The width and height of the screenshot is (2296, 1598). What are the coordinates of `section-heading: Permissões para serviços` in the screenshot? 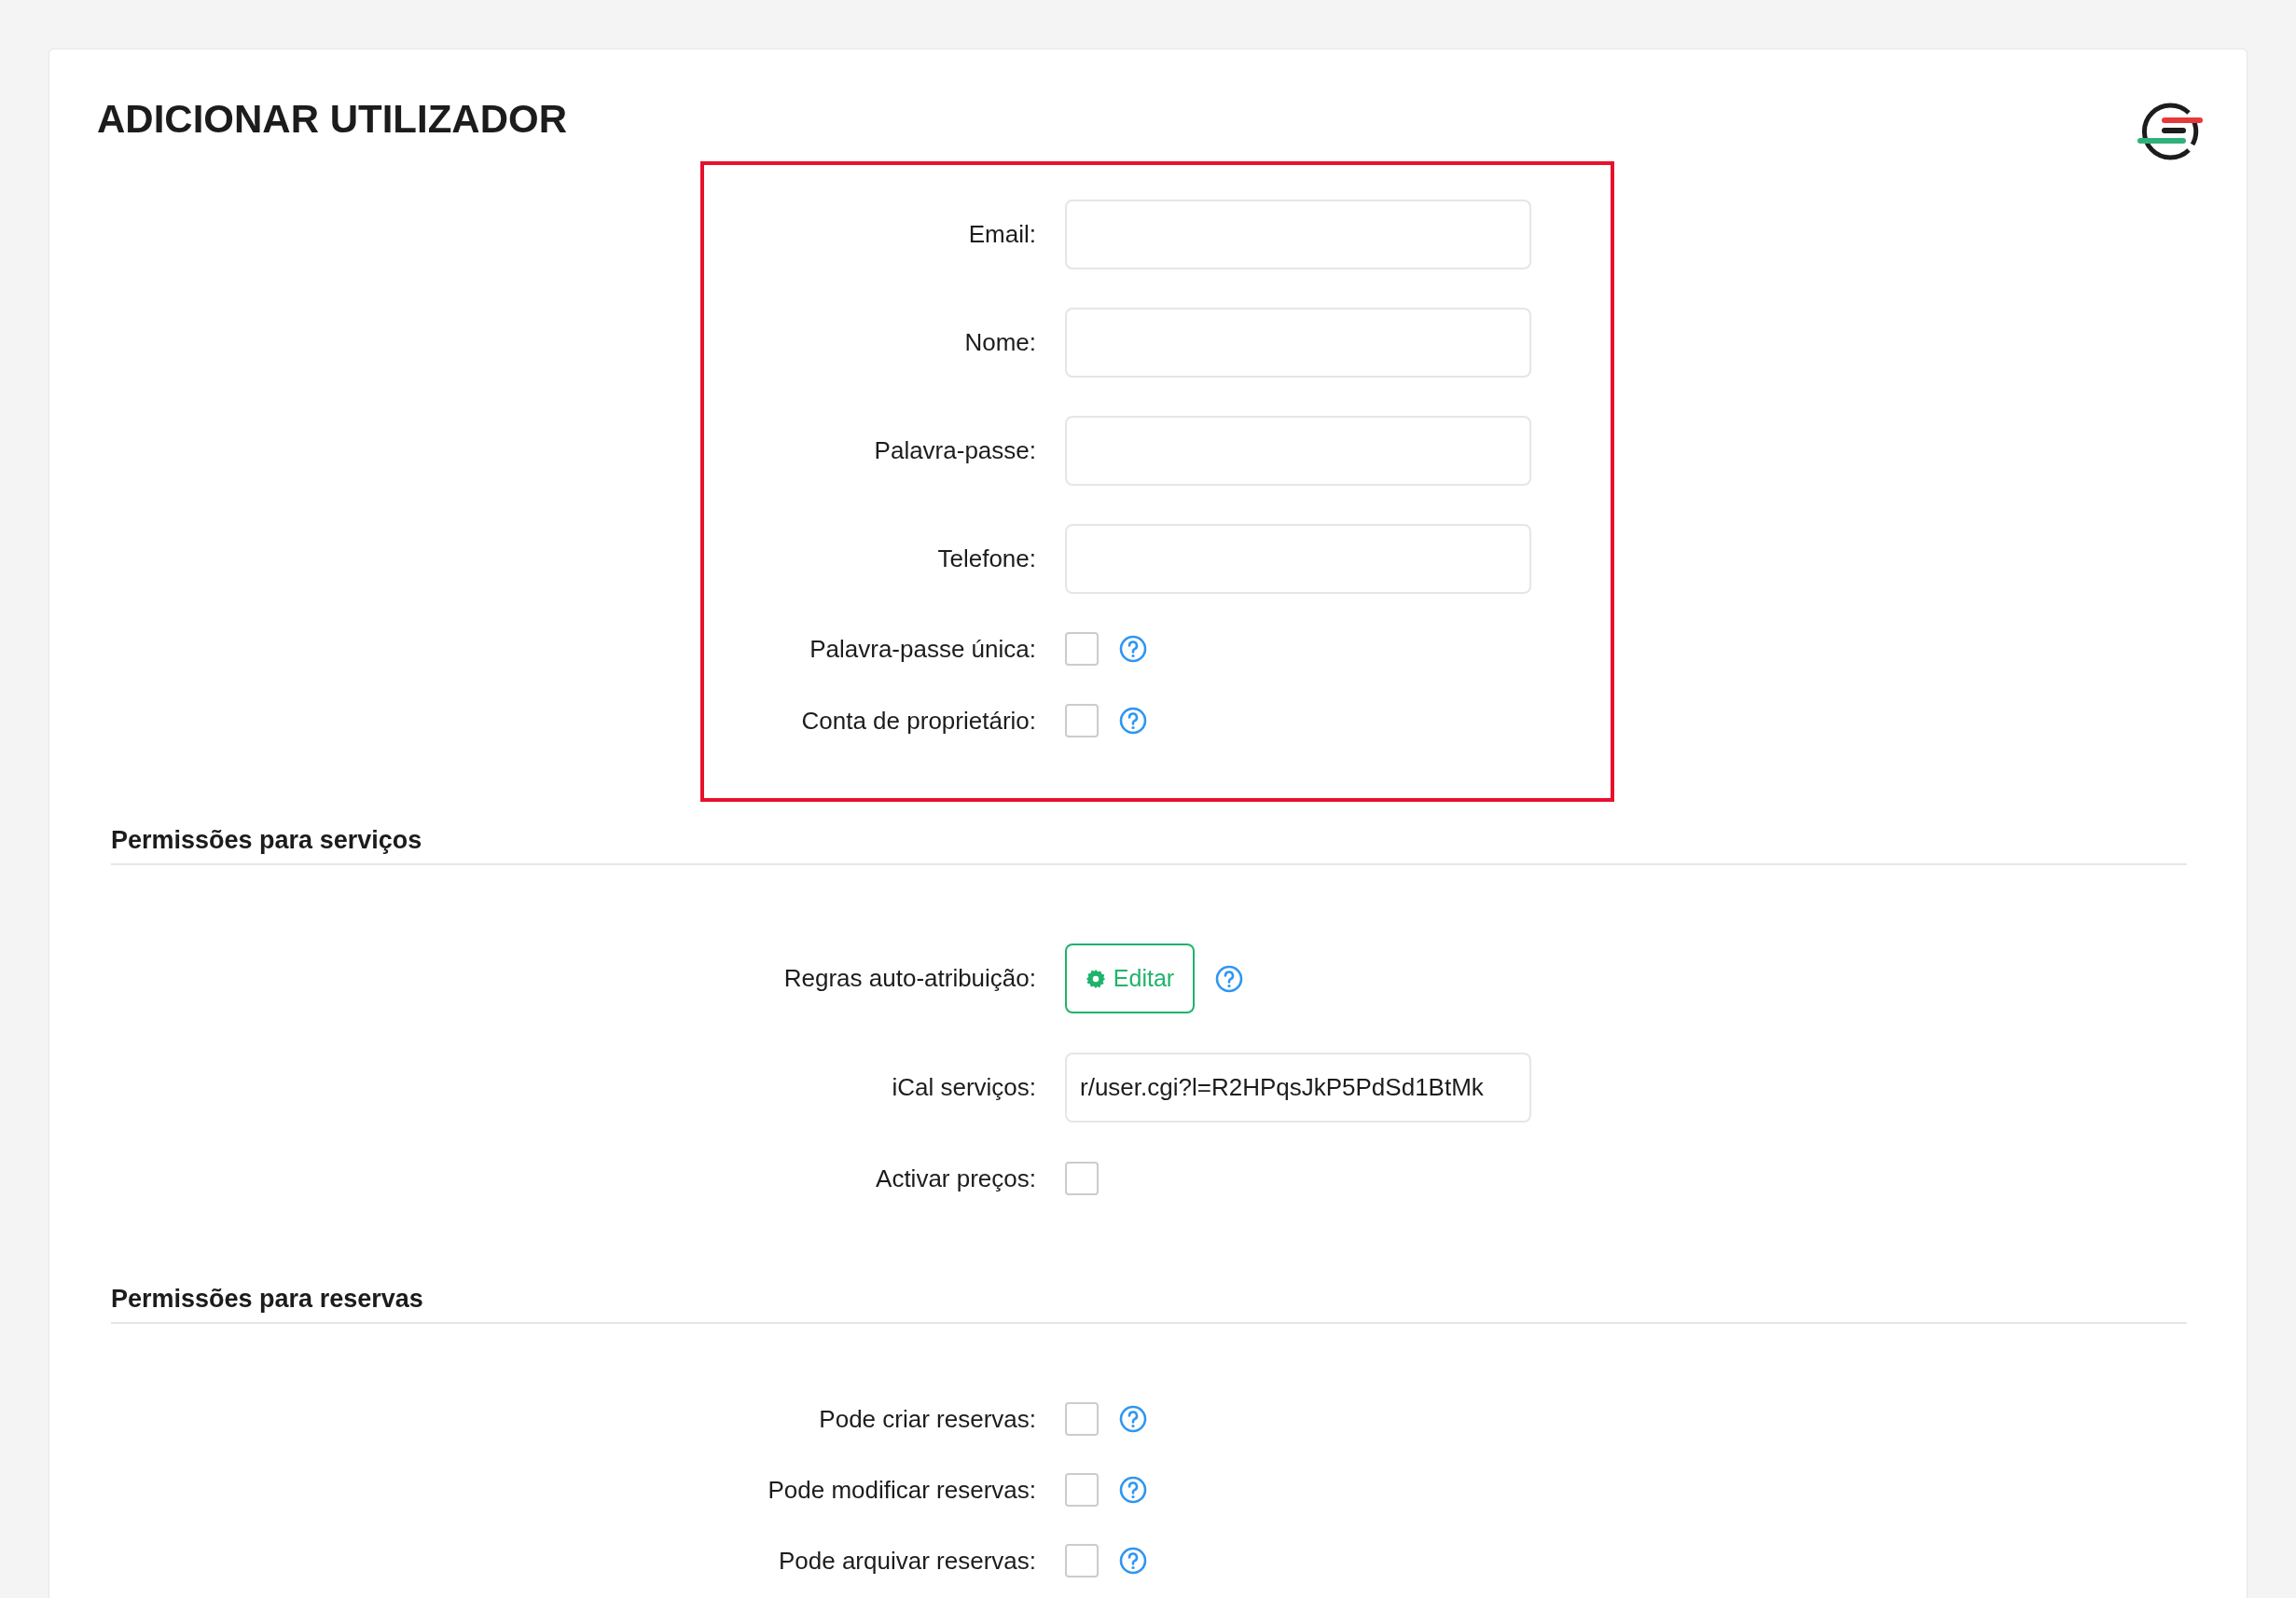 It's located at (1149, 833).